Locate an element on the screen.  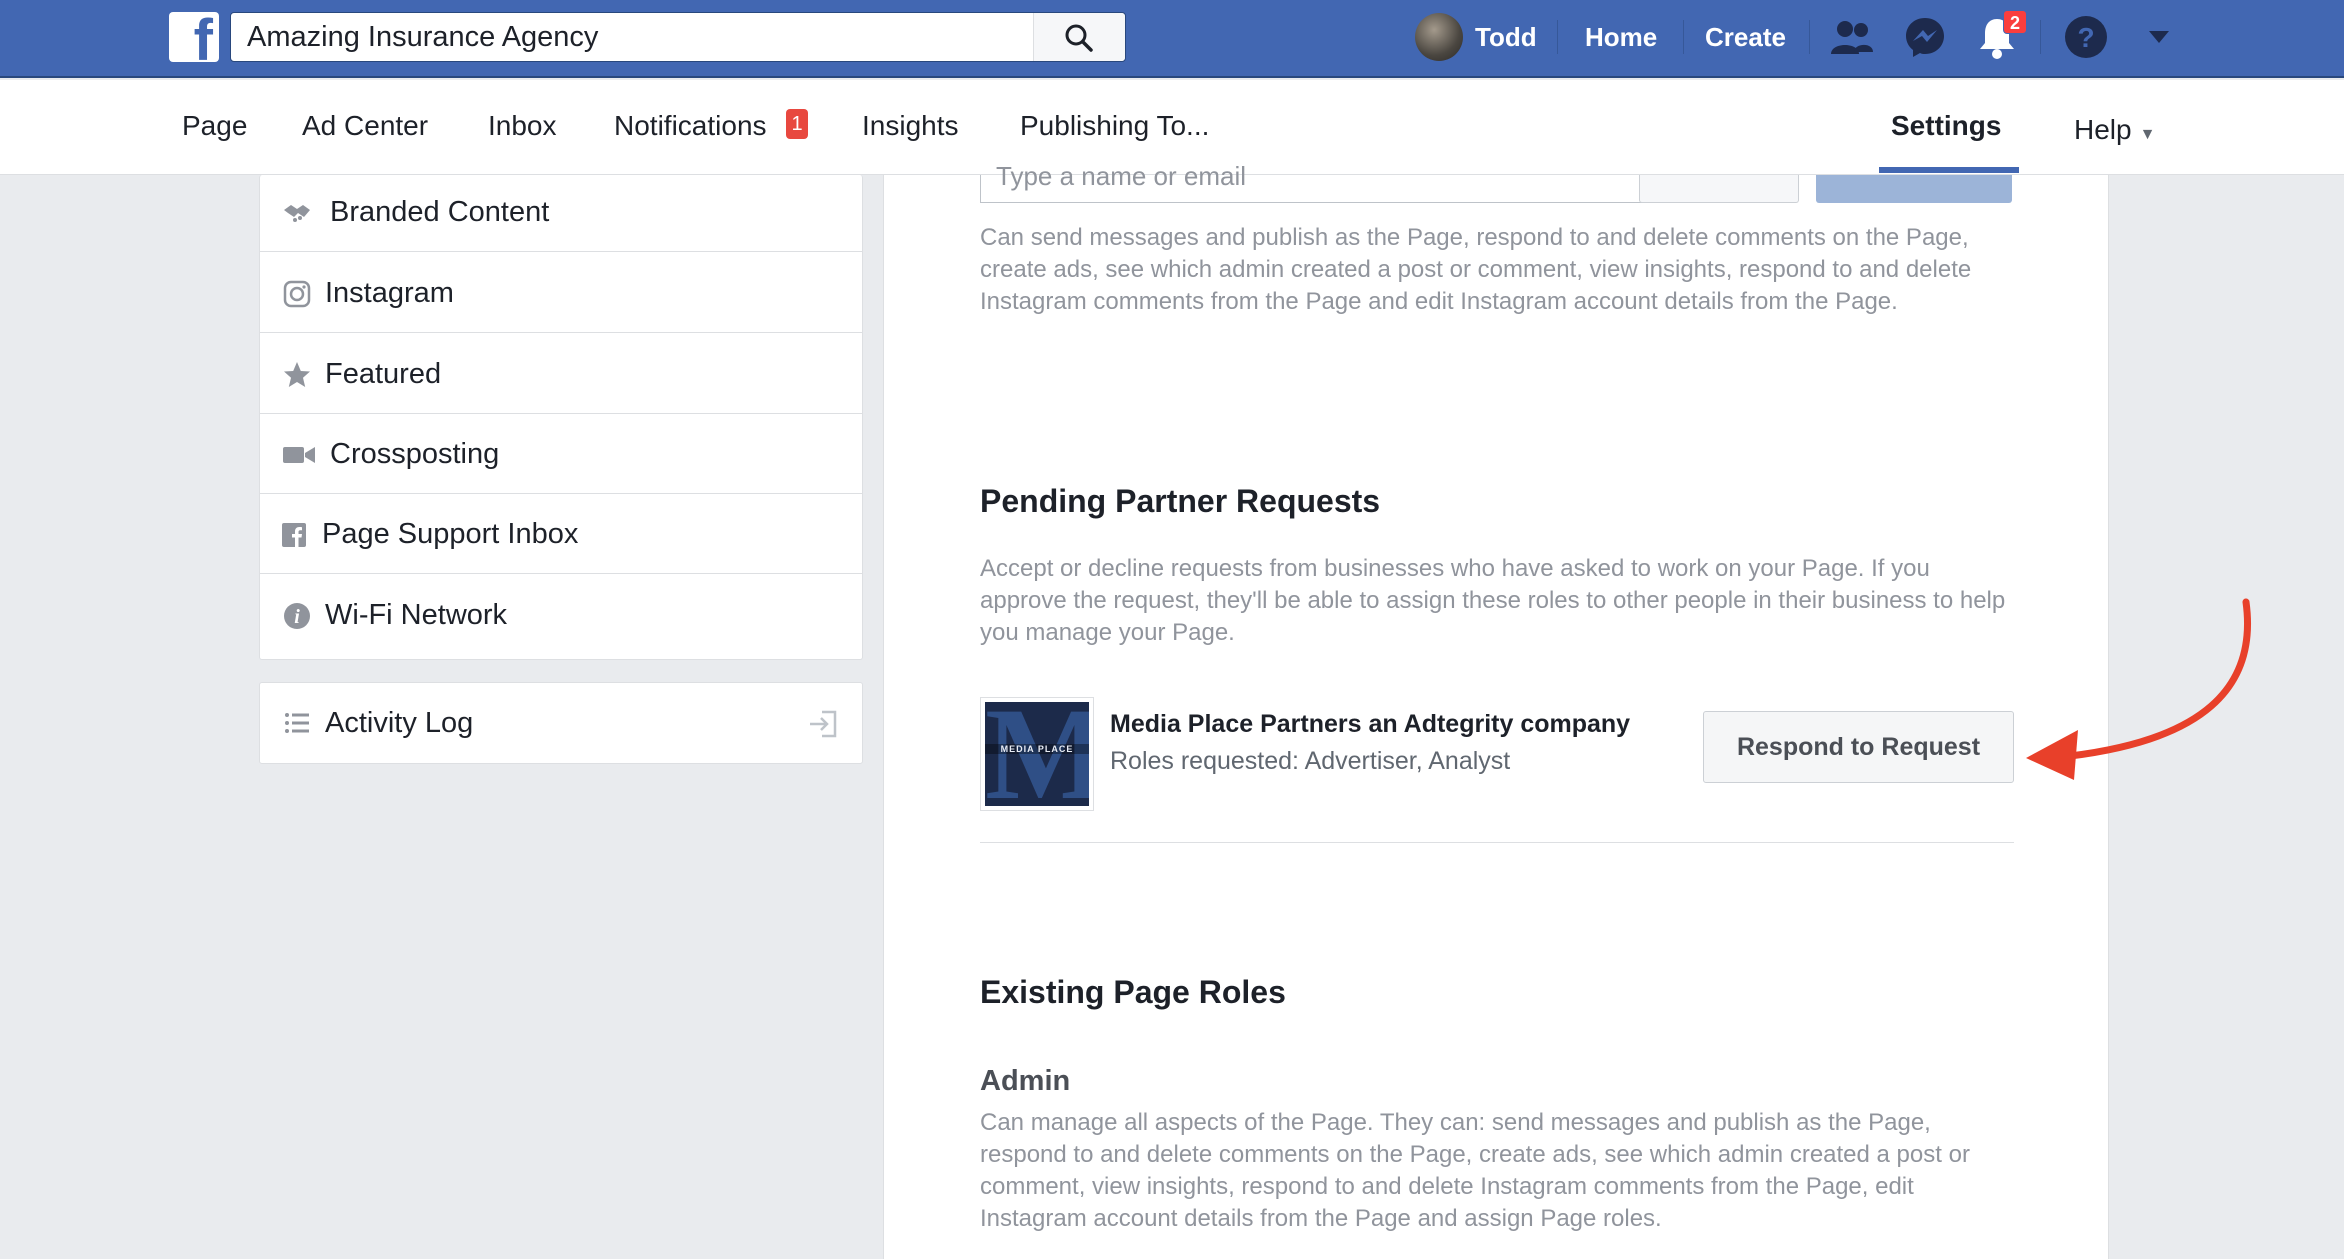
sidebar-item-wifi-network: i Wi-Fi Network is located at coordinates (561, 615).